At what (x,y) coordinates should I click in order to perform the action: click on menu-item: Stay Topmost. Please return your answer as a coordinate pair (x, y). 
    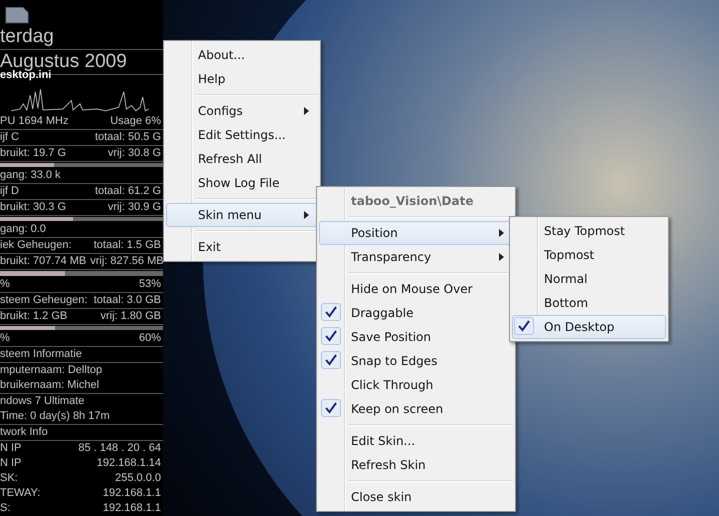
    Looking at the image, I should click on (589, 231).